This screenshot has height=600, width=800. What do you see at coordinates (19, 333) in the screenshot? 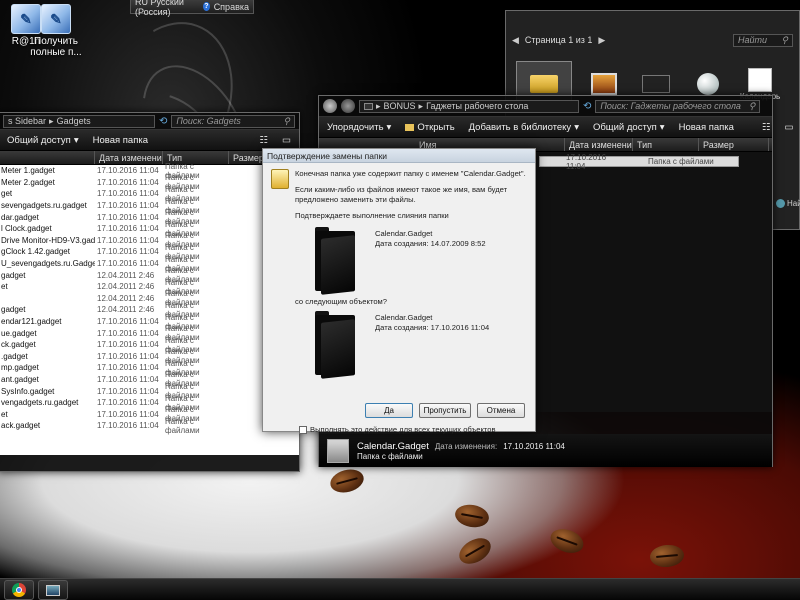
I see `cell-name: ue.gadget` at bounding box center [19, 333].